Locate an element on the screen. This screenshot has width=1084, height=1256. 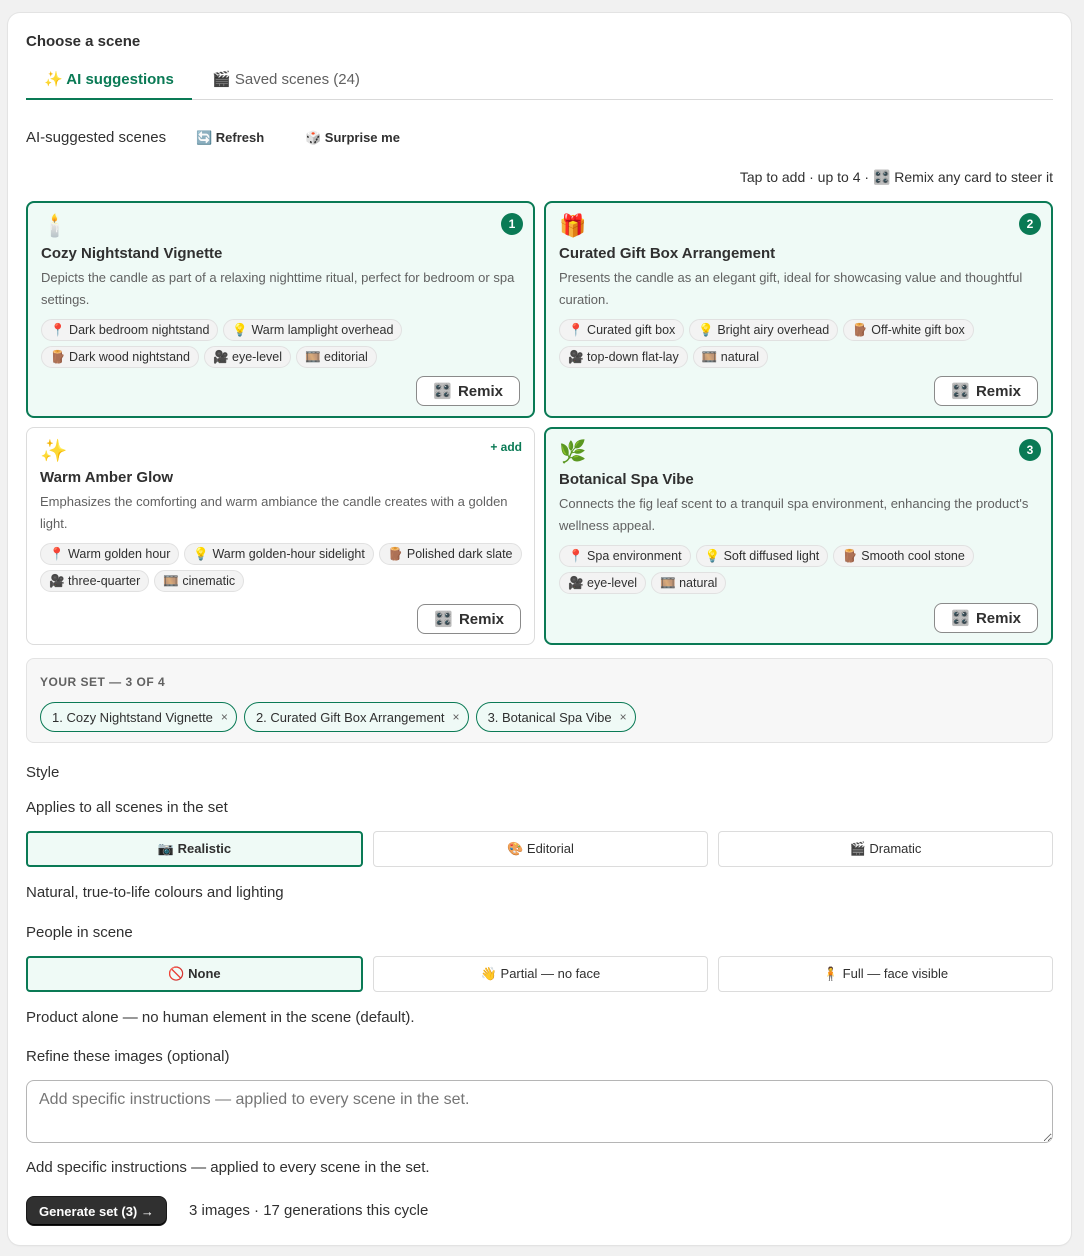
sparkles-icon: ✨ is located at coordinates (54, 450).